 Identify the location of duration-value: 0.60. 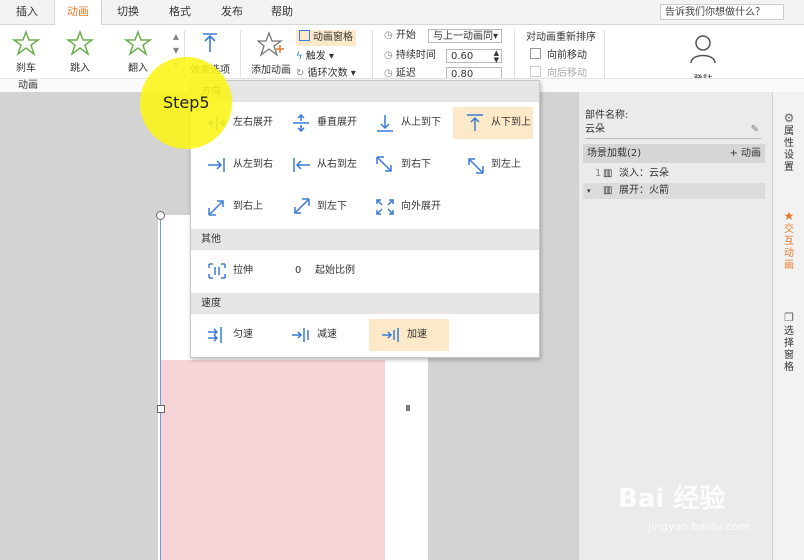
(462, 56).